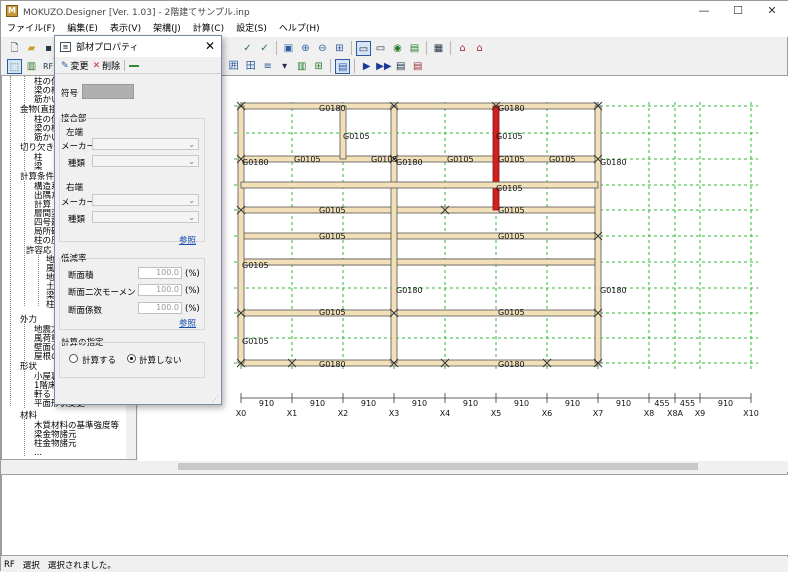  I want to click on area-input: 100.0, so click(160, 273).